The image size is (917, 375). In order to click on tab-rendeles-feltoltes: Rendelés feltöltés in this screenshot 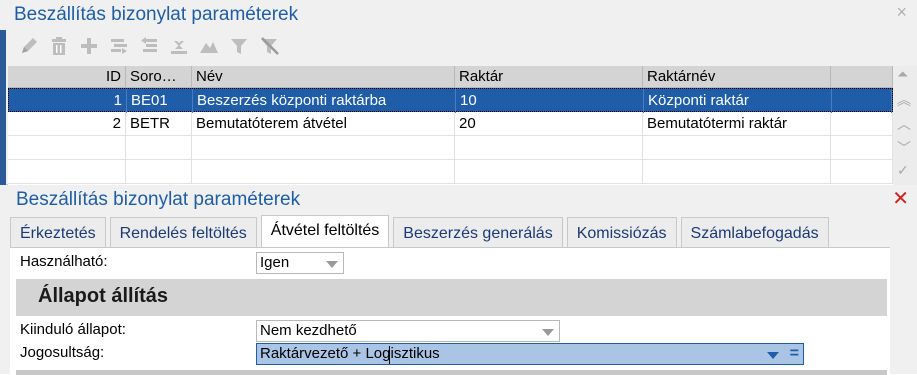, I will do `click(183, 232)`.